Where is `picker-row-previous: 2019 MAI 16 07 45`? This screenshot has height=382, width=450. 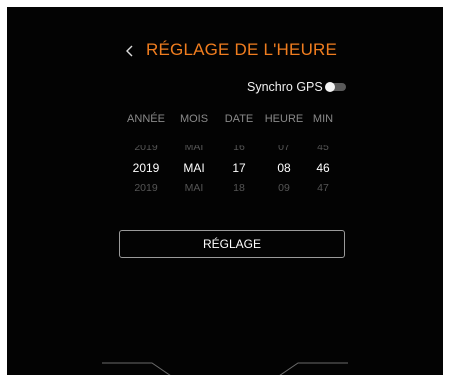 picker-row-previous: 2019 MAI 16 07 45 is located at coordinates (225, 149).